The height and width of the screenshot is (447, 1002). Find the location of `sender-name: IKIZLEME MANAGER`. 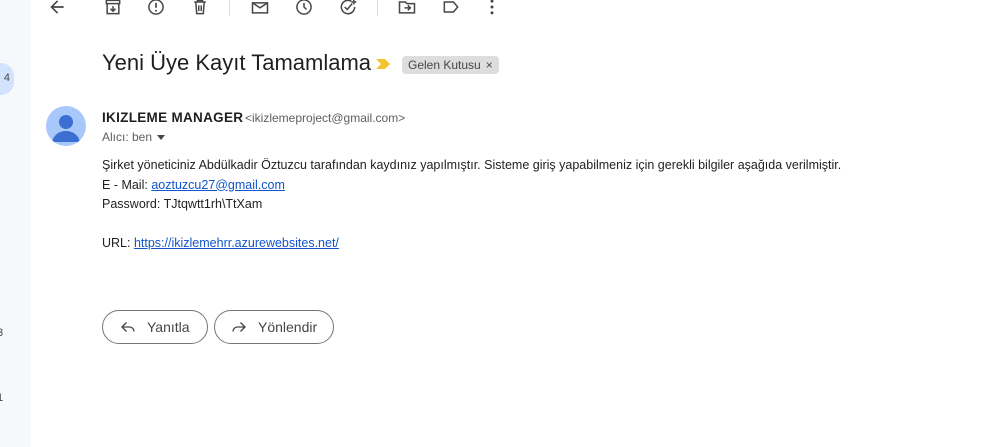

sender-name: IKIZLEME MANAGER is located at coordinates (173, 117).